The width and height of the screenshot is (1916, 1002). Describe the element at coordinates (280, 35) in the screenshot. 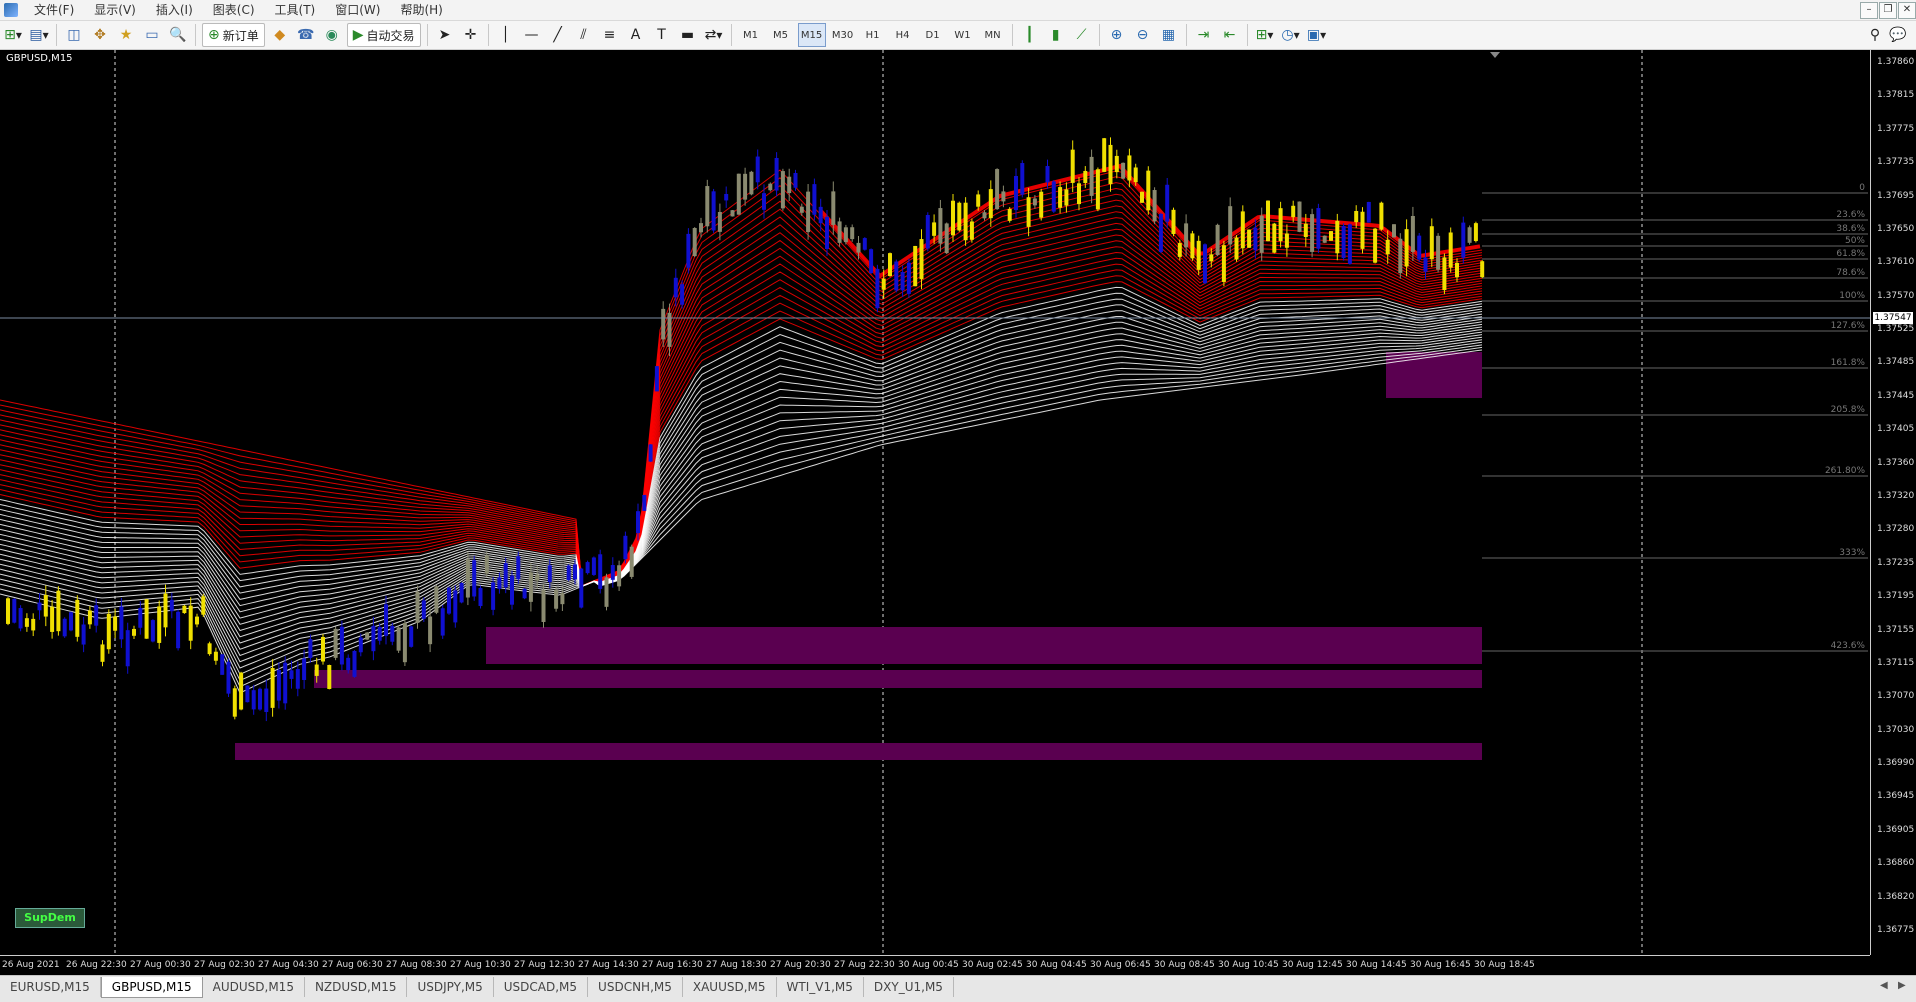

I see `metaeditor-icon: ◆` at that location.